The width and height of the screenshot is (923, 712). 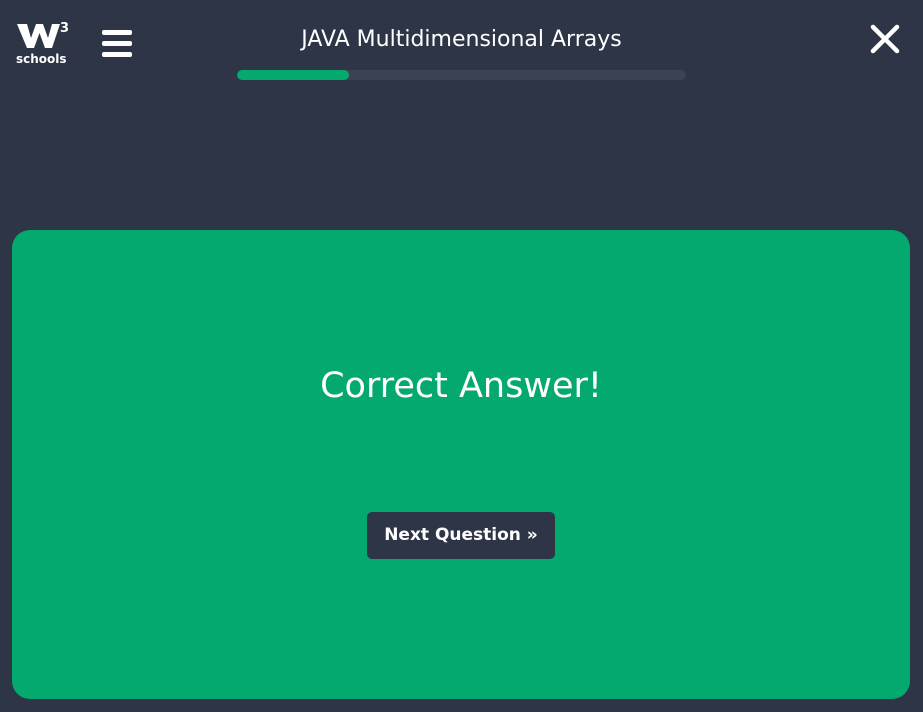 I want to click on menu-button, so click(x=117, y=44).